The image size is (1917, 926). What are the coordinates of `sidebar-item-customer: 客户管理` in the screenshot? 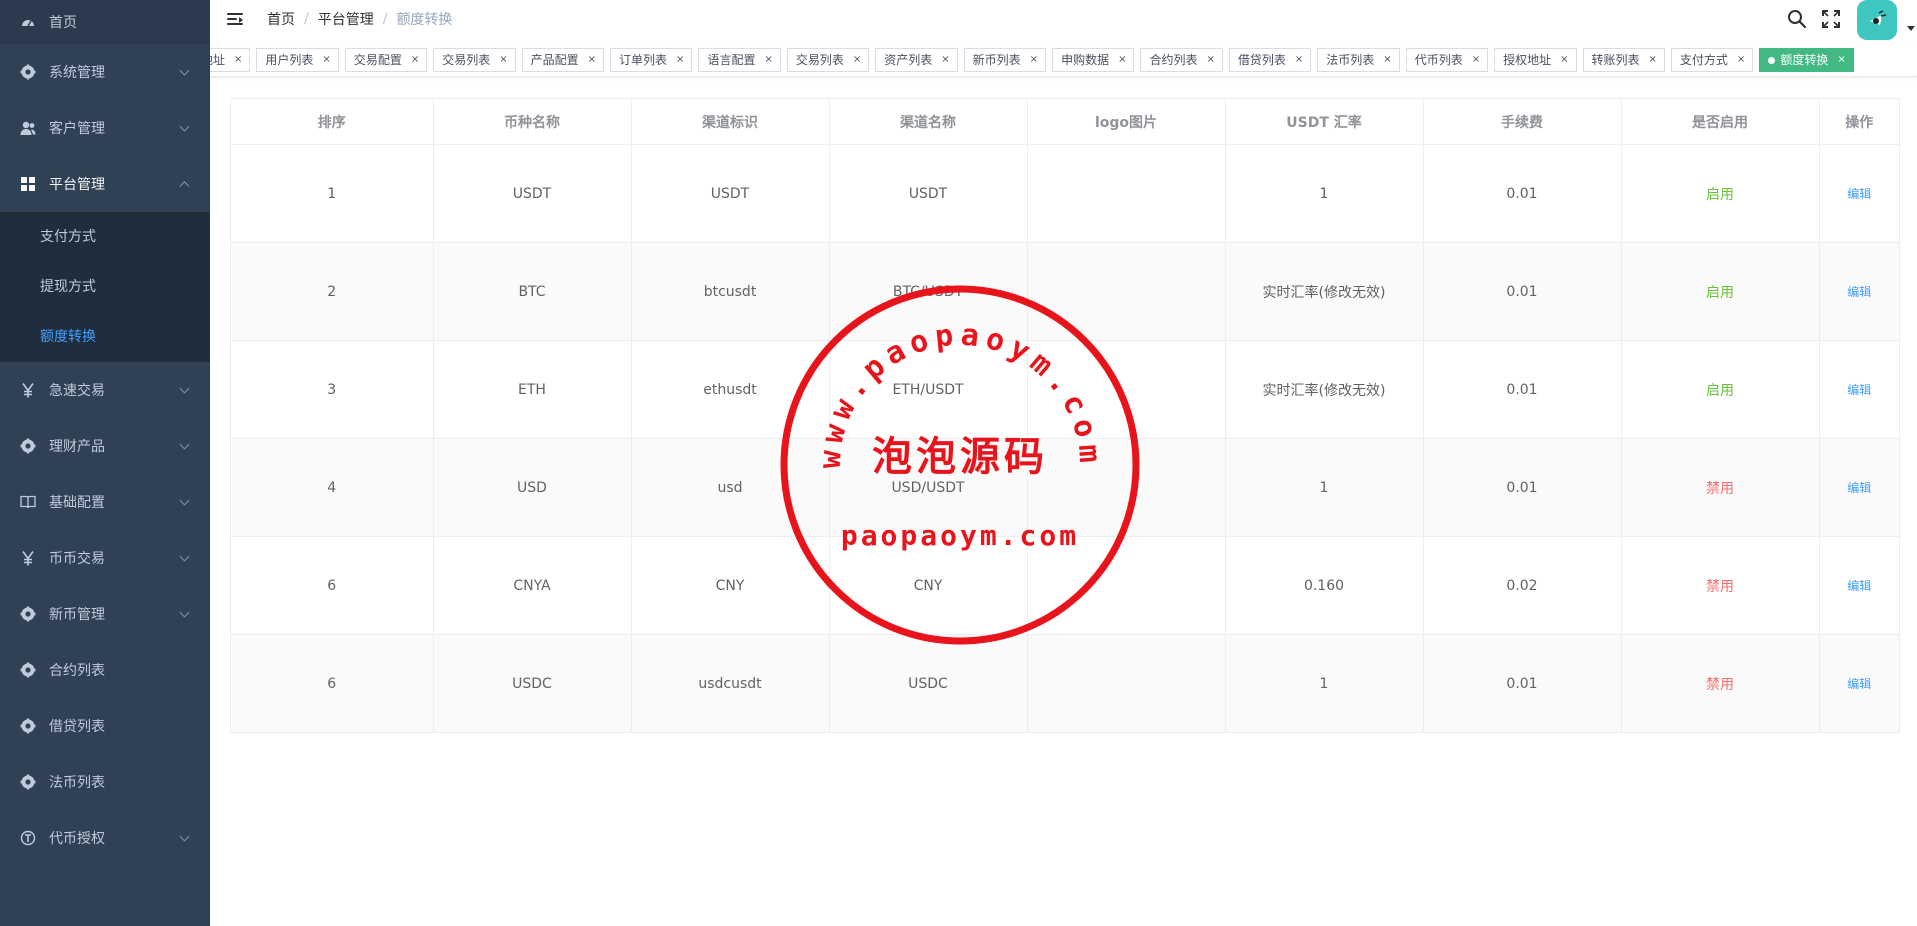 It's located at (105, 128).